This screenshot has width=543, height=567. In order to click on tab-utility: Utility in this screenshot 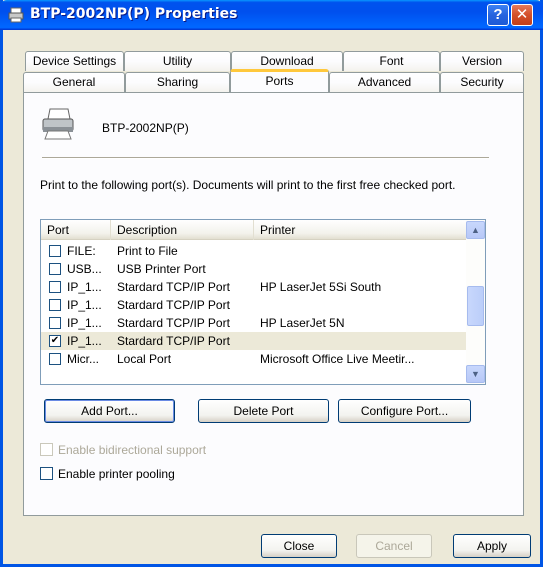, I will do `click(177, 61)`.